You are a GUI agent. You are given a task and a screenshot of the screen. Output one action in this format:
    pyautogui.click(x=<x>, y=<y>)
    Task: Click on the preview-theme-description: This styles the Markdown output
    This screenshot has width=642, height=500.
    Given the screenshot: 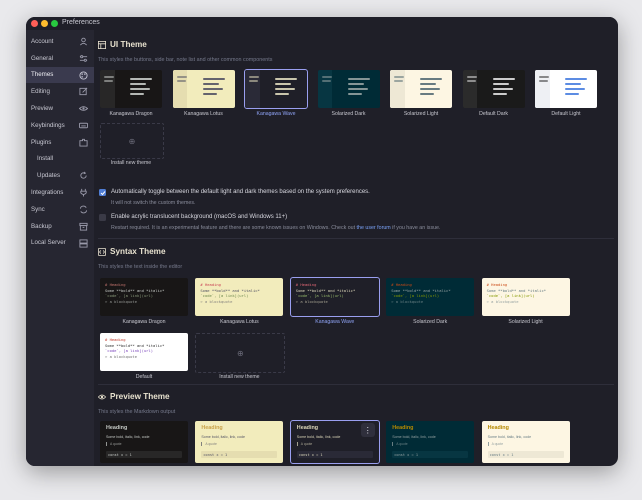 What is the action you would take?
    pyautogui.click(x=137, y=412)
    